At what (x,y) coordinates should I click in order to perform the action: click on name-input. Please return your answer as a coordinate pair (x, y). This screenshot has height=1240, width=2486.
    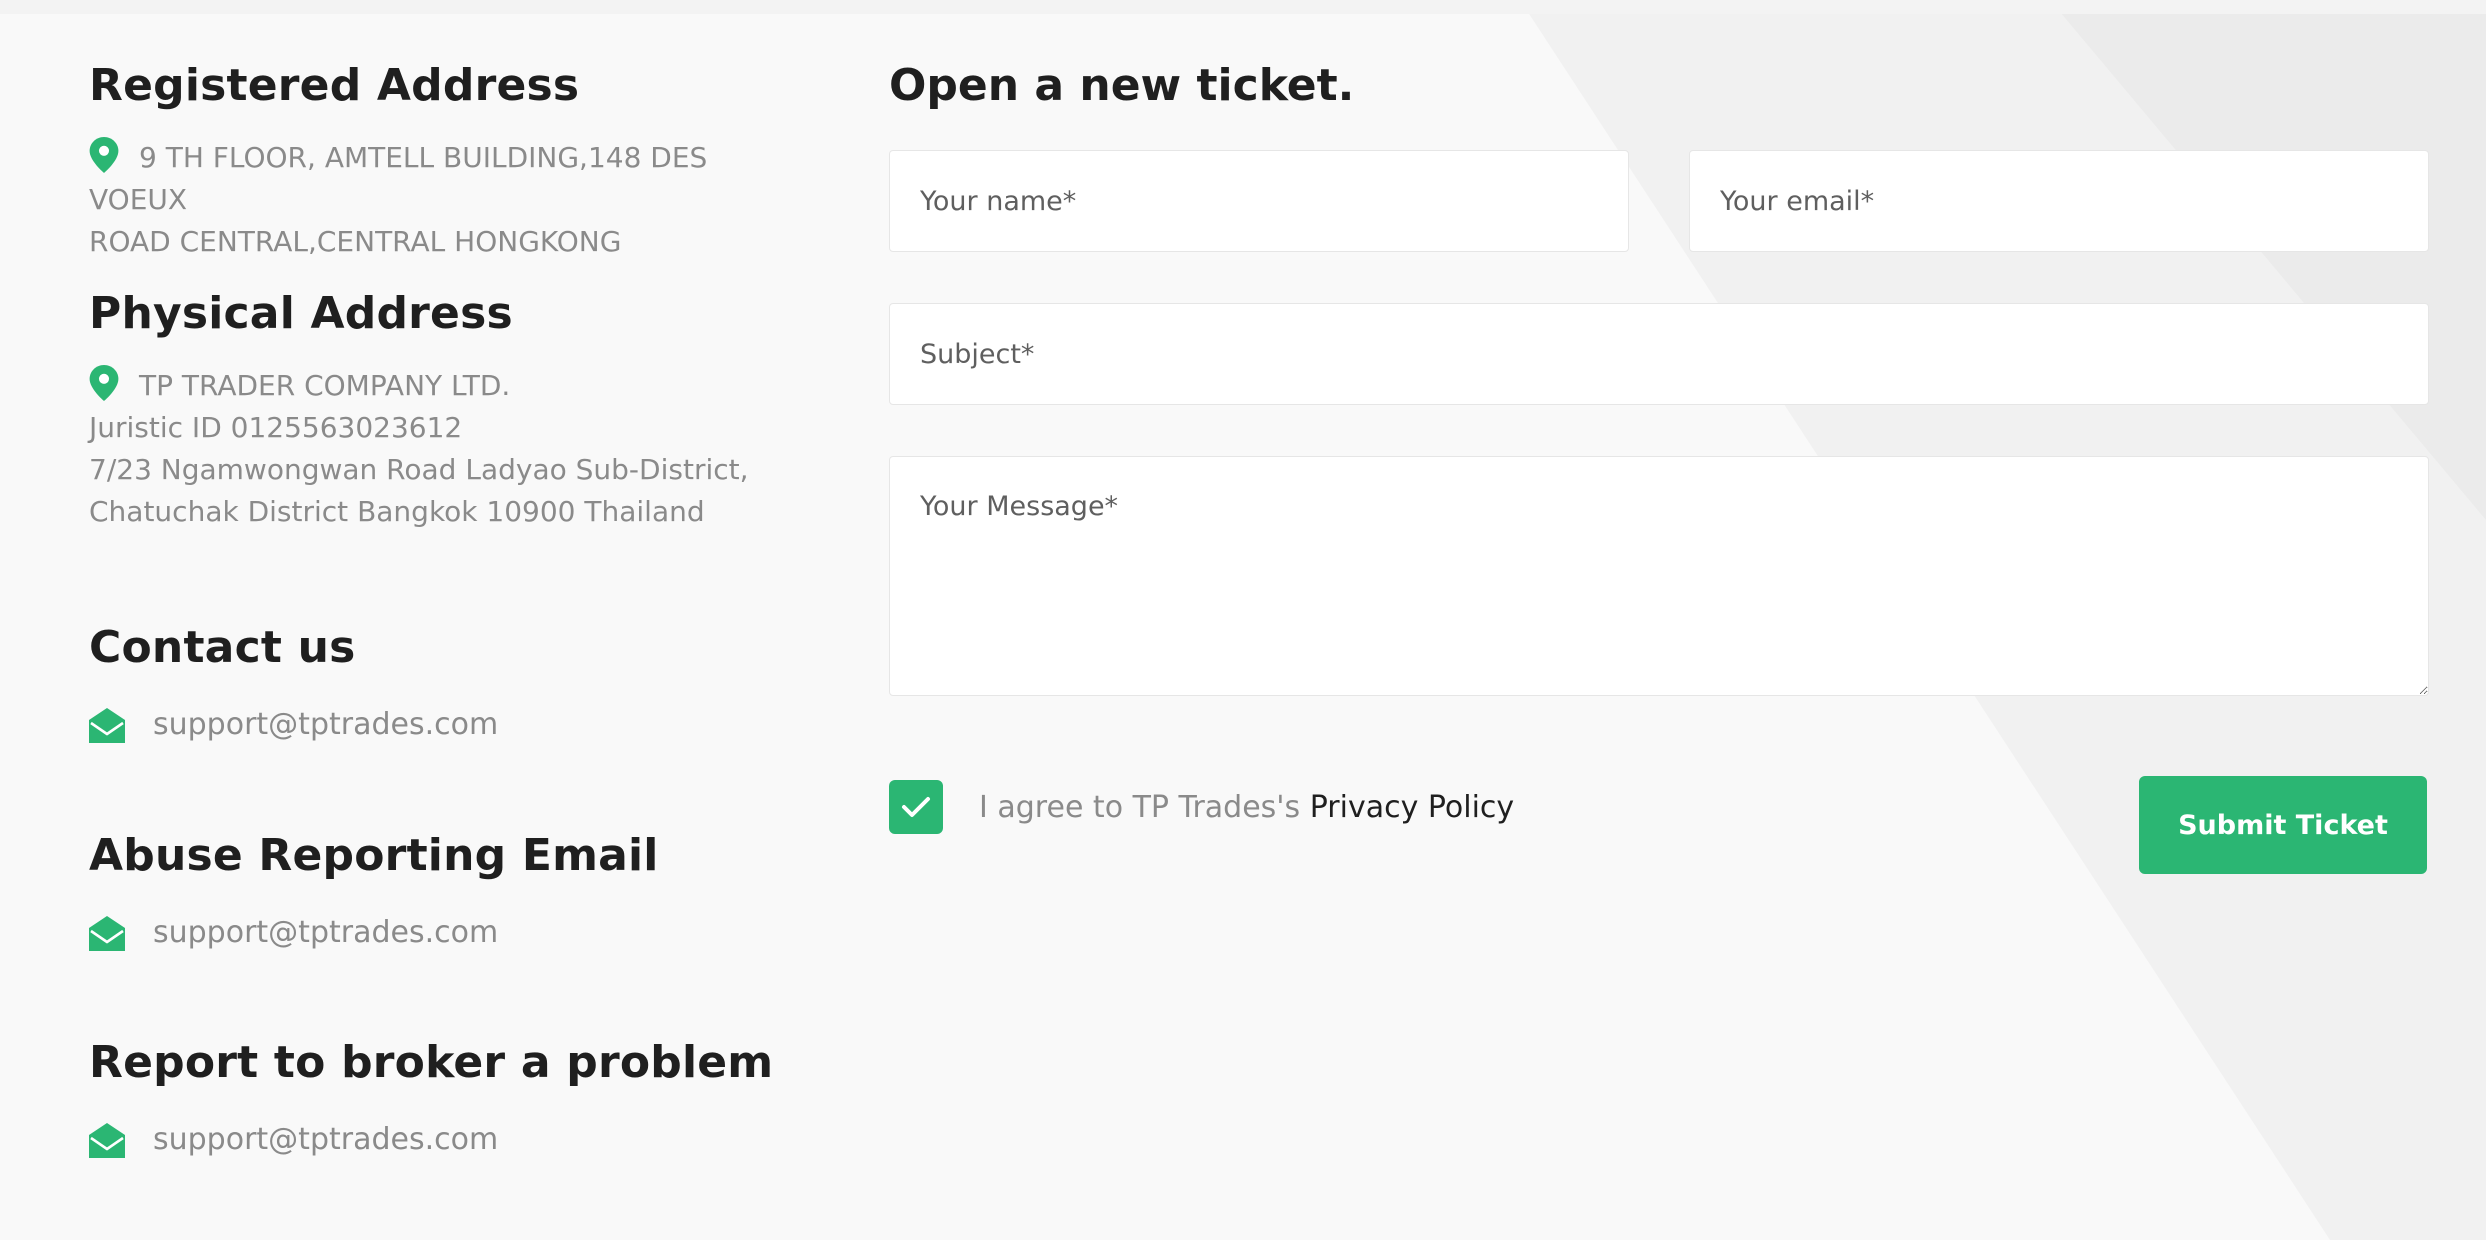
    Looking at the image, I should click on (1259, 201).